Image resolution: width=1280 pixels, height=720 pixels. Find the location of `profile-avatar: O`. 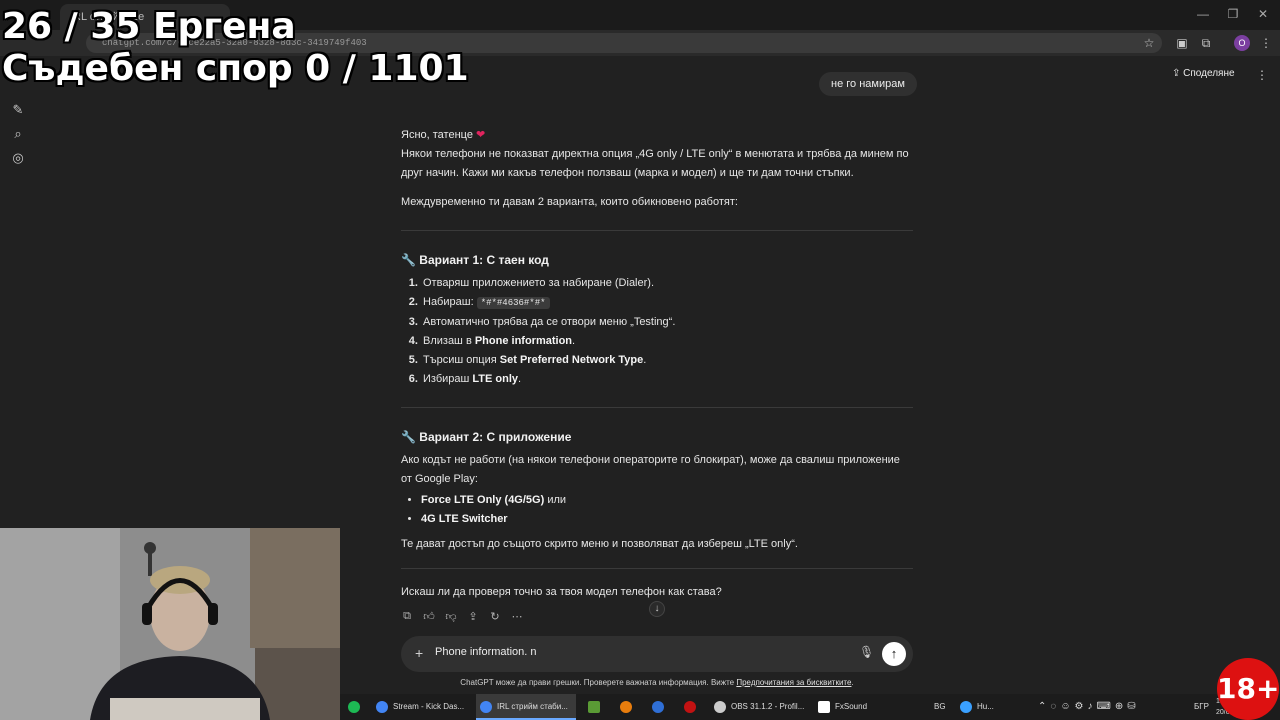

profile-avatar: O is located at coordinates (1242, 43).